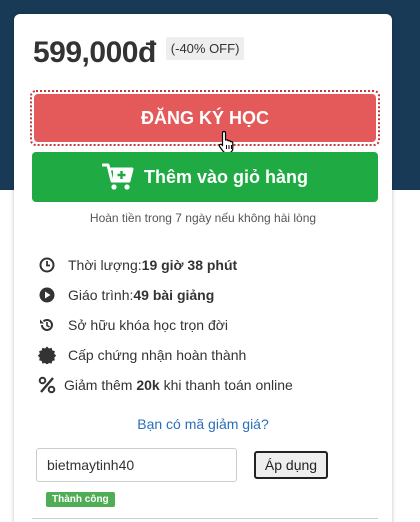 The image size is (420, 522). I want to click on discount-badge: (-40% OFF), so click(205, 48).